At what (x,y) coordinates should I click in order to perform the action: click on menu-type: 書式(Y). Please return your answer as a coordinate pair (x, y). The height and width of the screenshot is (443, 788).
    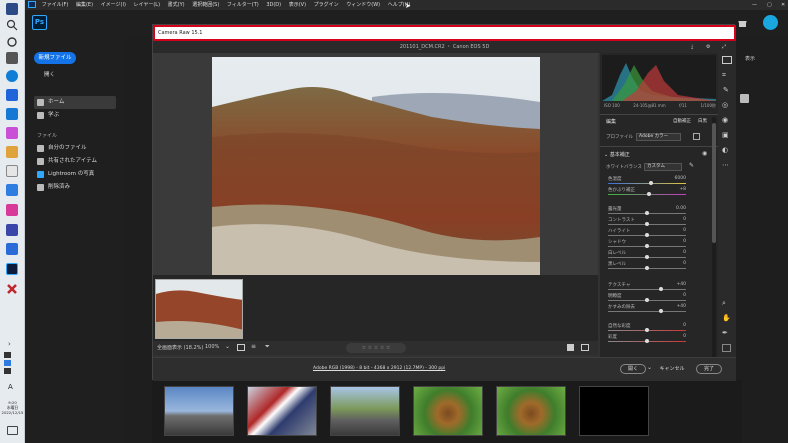
    Looking at the image, I should click on (176, 5).